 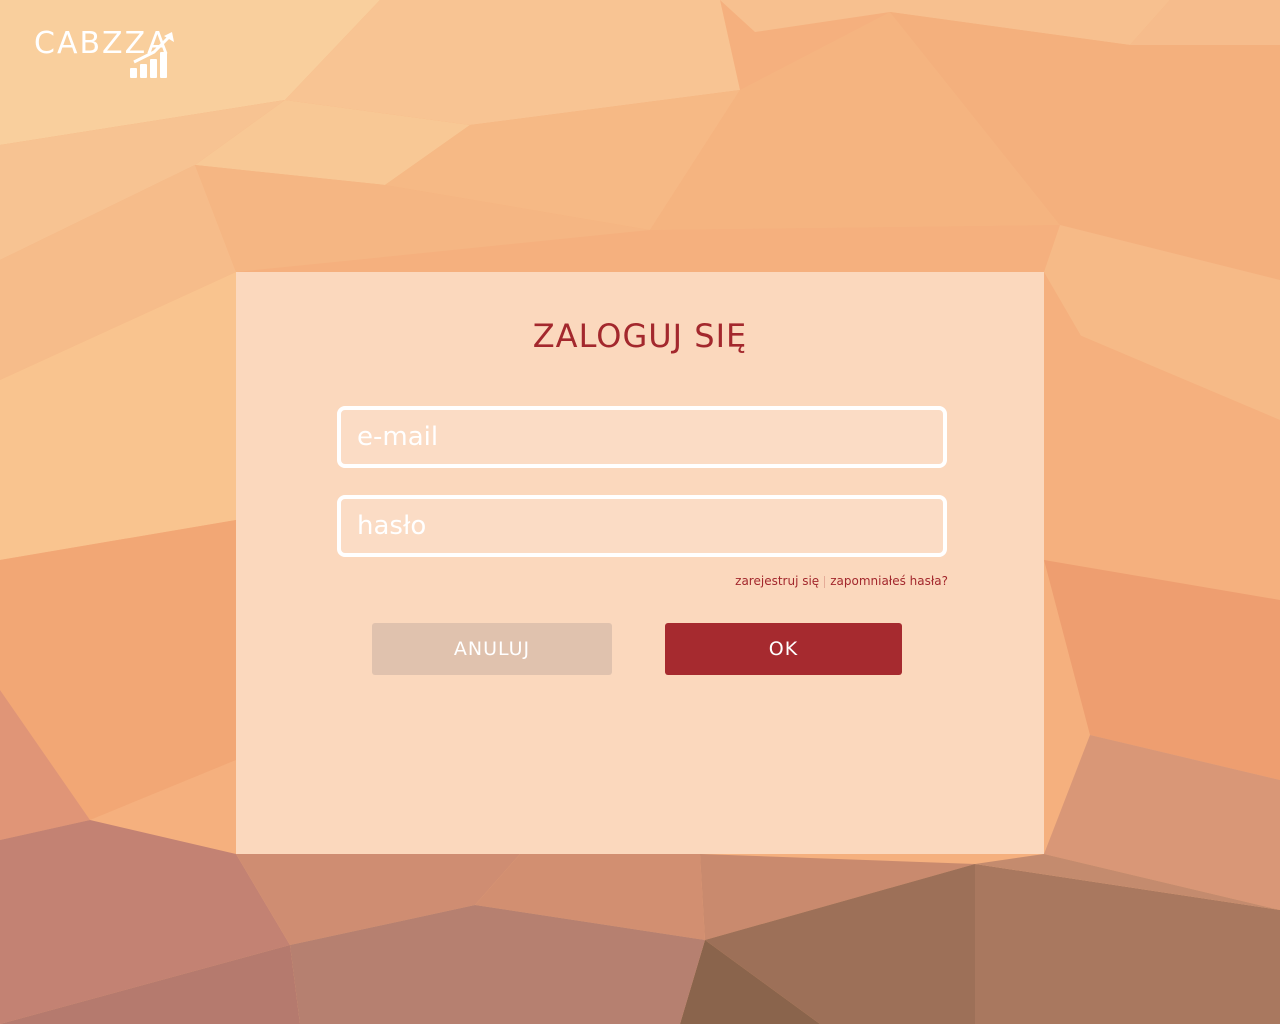 I want to click on email-field, so click(x=642, y=437).